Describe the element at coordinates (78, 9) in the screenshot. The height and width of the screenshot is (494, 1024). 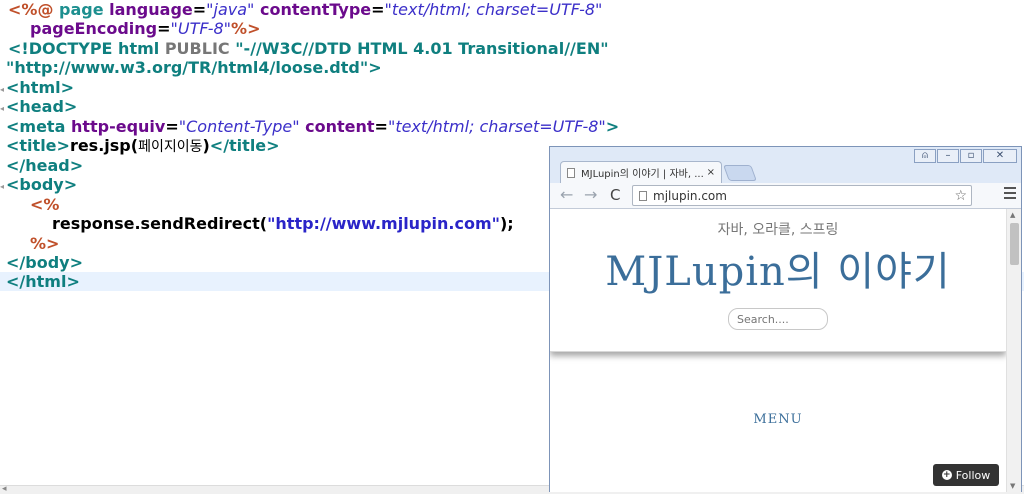
I see `directive-page: page` at that location.